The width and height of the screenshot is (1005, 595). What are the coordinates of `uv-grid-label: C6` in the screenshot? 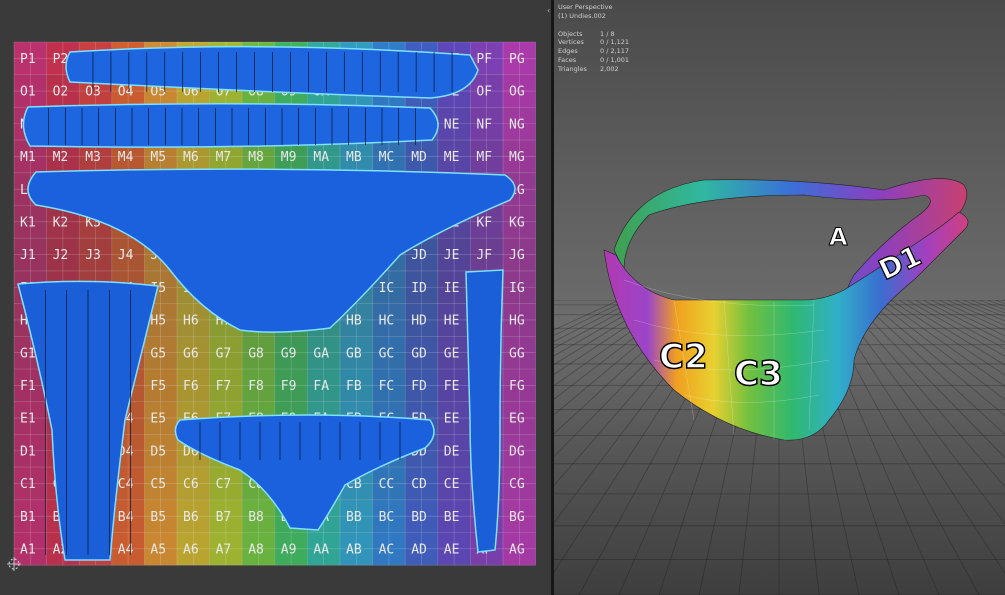 It's located at (191, 484).